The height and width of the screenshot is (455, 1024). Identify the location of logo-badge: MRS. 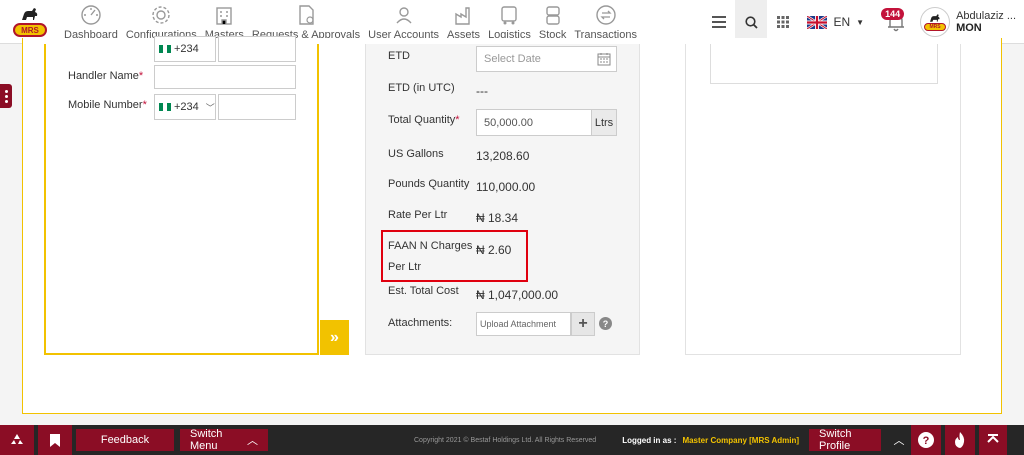
(30, 30).